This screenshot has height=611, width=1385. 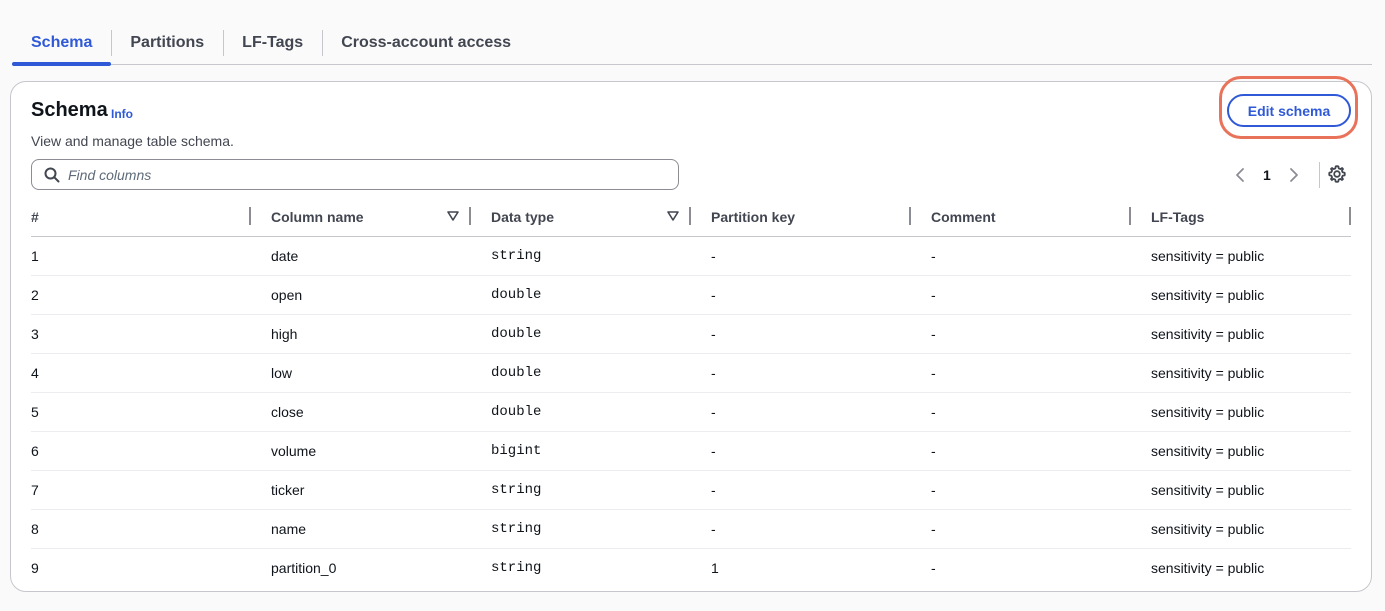 What do you see at coordinates (1289, 110) in the screenshot?
I see `edit-schema-button: Edit schema` at bounding box center [1289, 110].